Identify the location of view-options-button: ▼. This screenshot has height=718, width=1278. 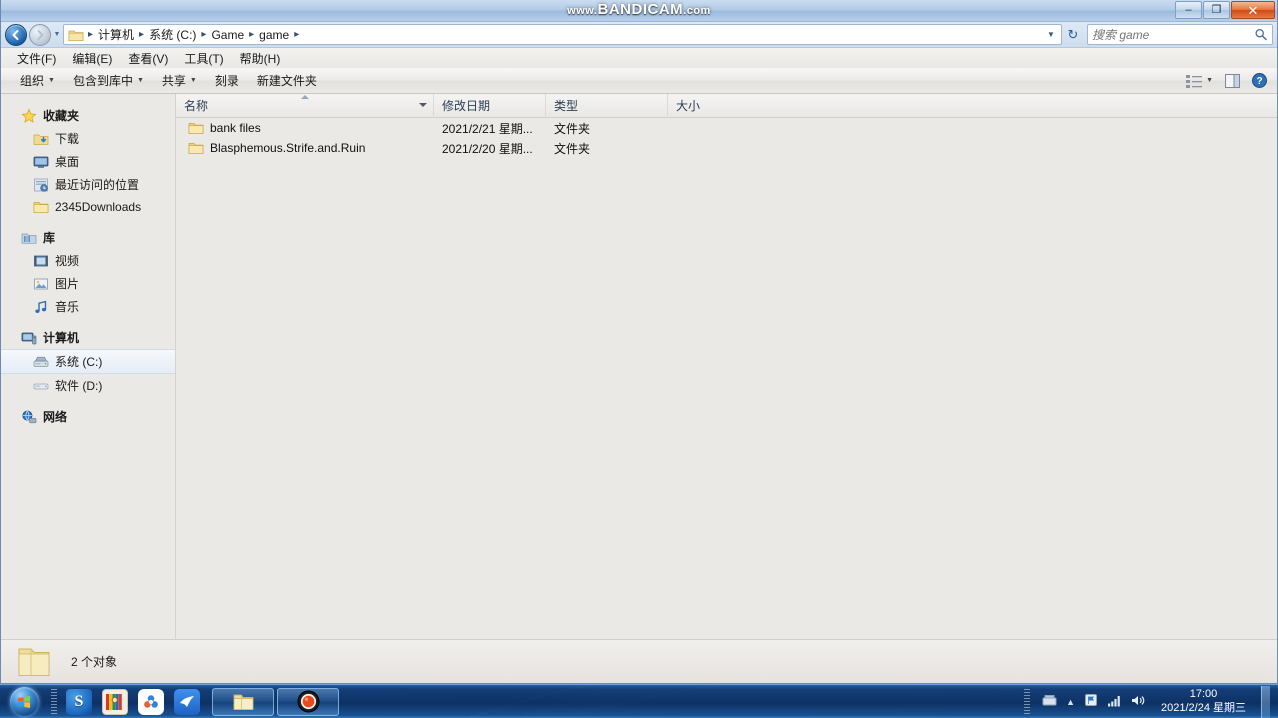
(1199, 81).